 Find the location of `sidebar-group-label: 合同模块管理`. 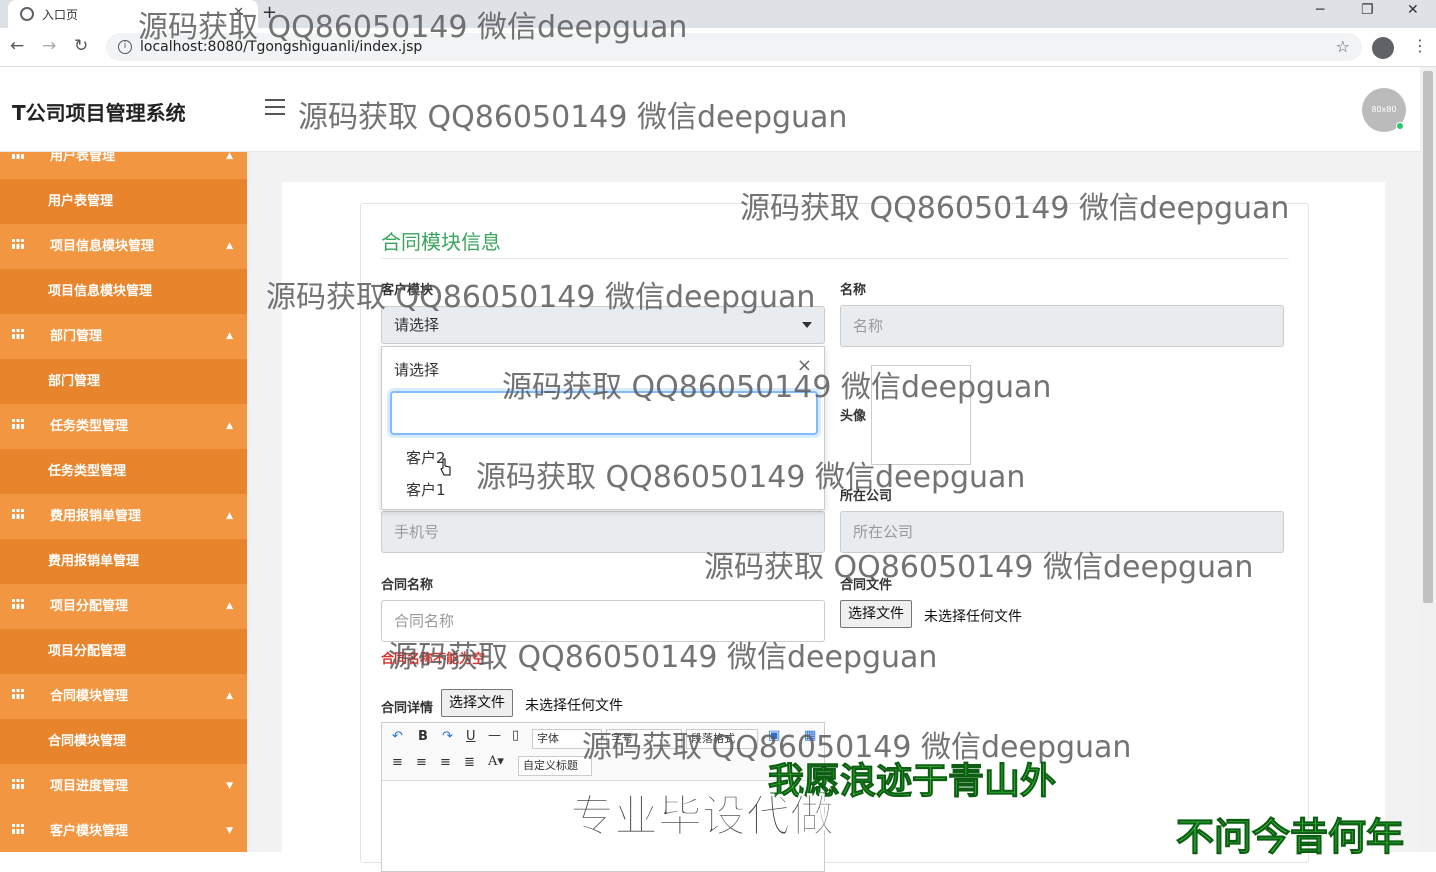

sidebar-group-label: 合同模块管理 is located at coordinates (89, 696).